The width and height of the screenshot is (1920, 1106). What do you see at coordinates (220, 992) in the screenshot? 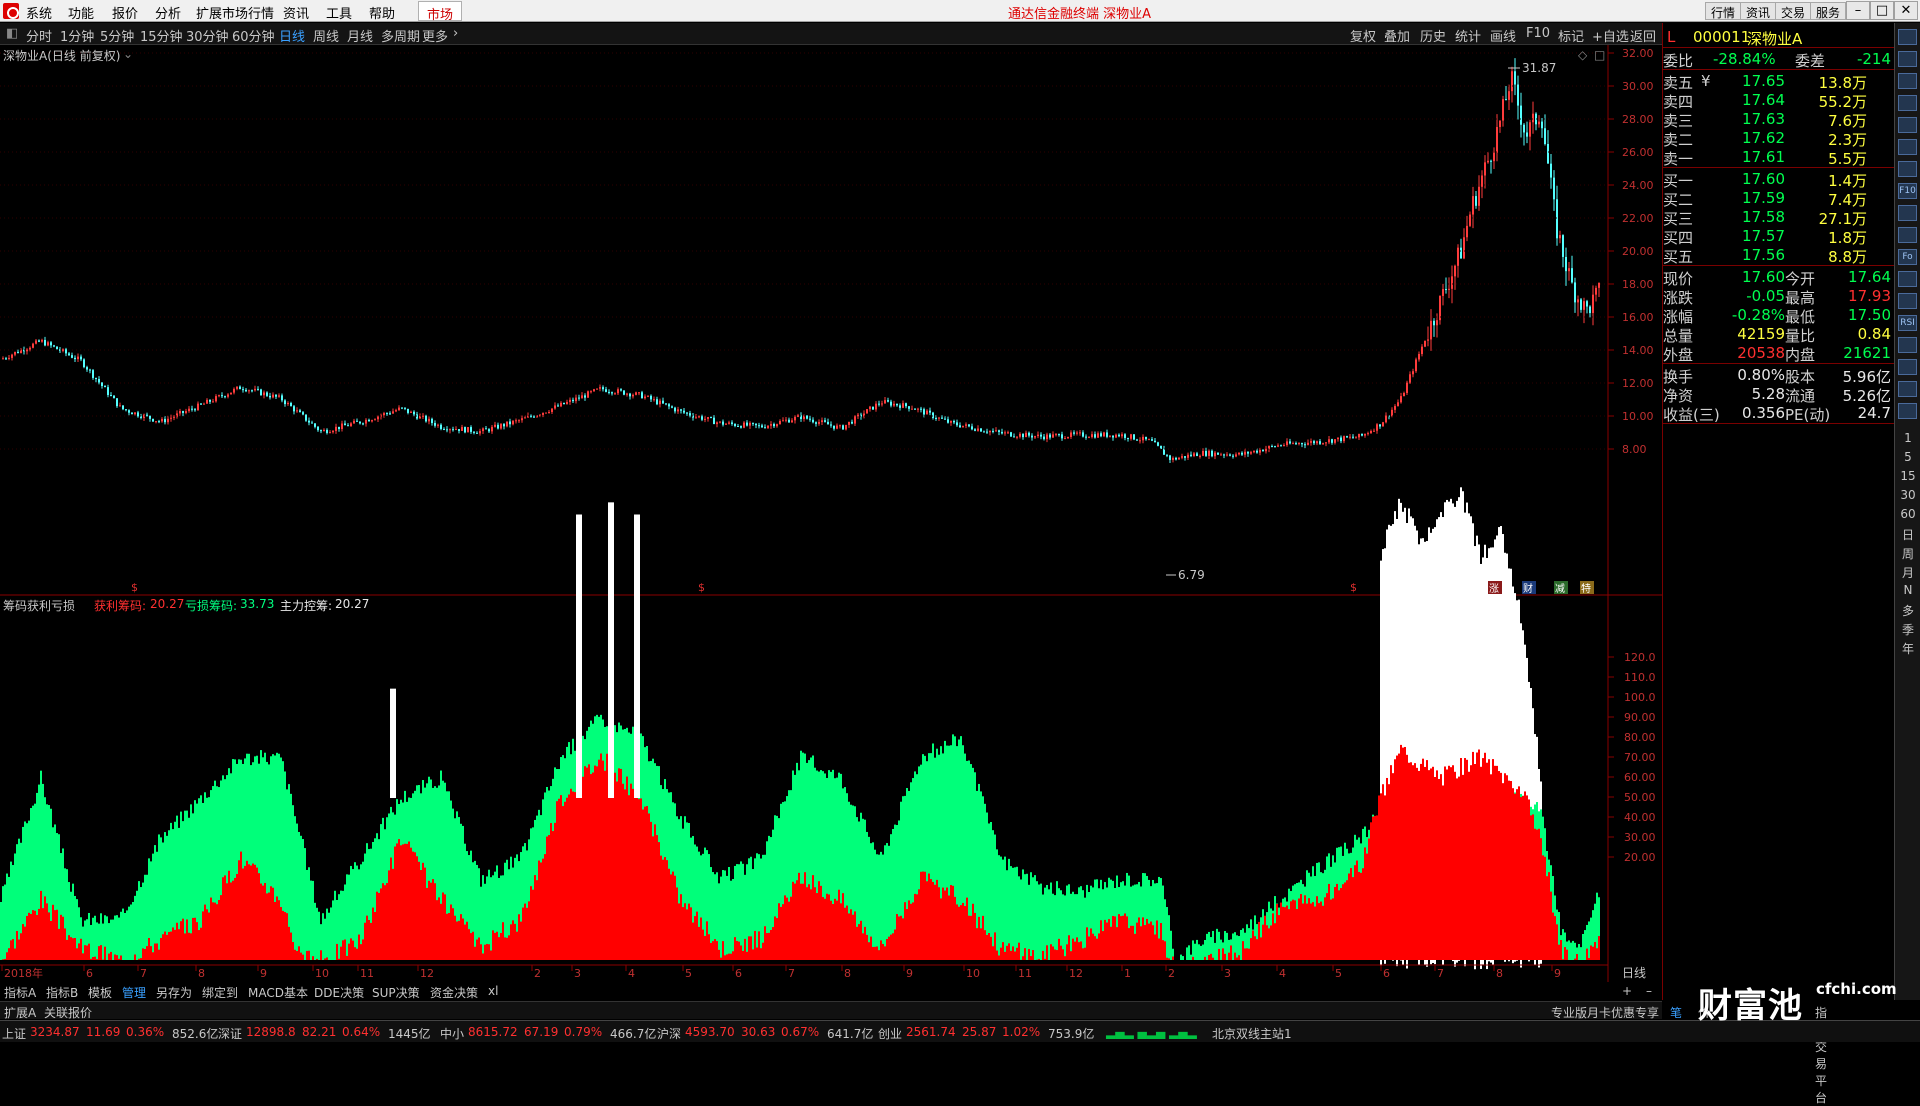
I see `indicator-tab: 绑定到` at bounding box center [220, 992].